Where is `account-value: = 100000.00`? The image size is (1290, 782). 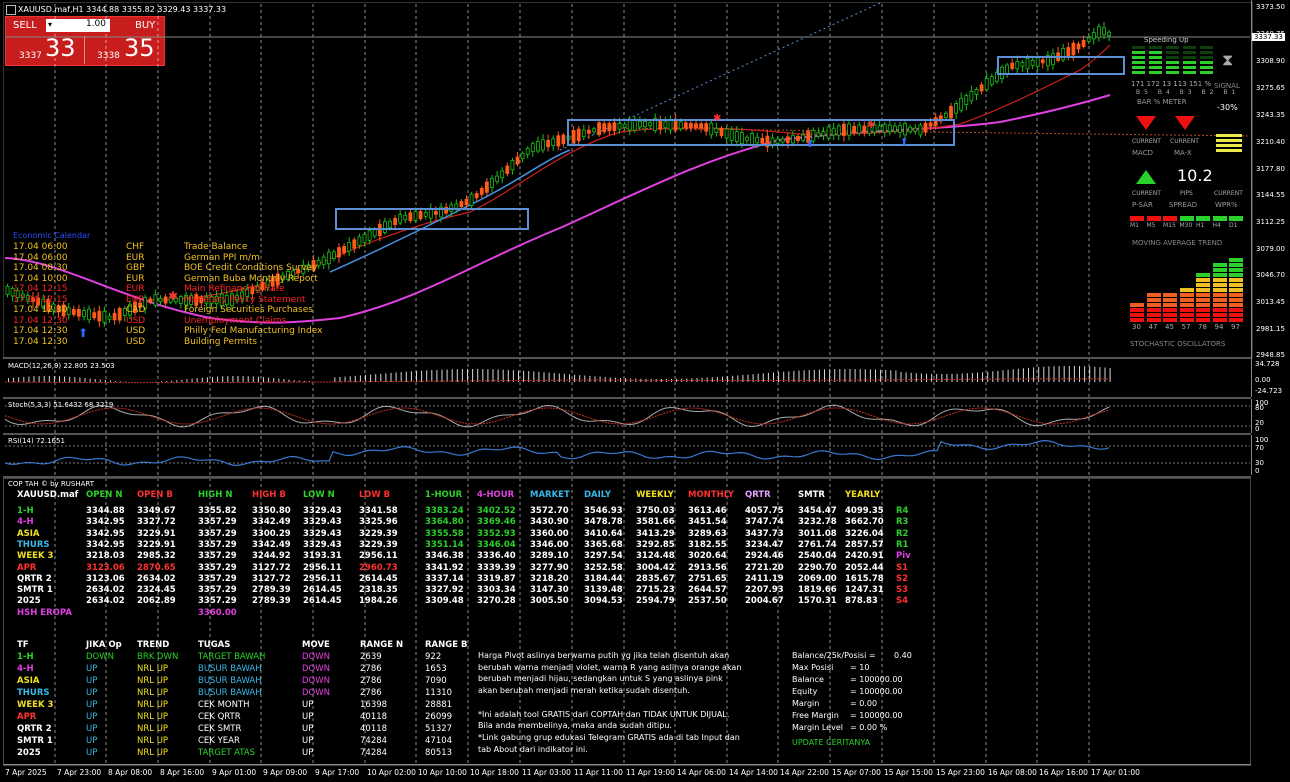 account-value: = 100000.00 is located at coordinates (876, 715).